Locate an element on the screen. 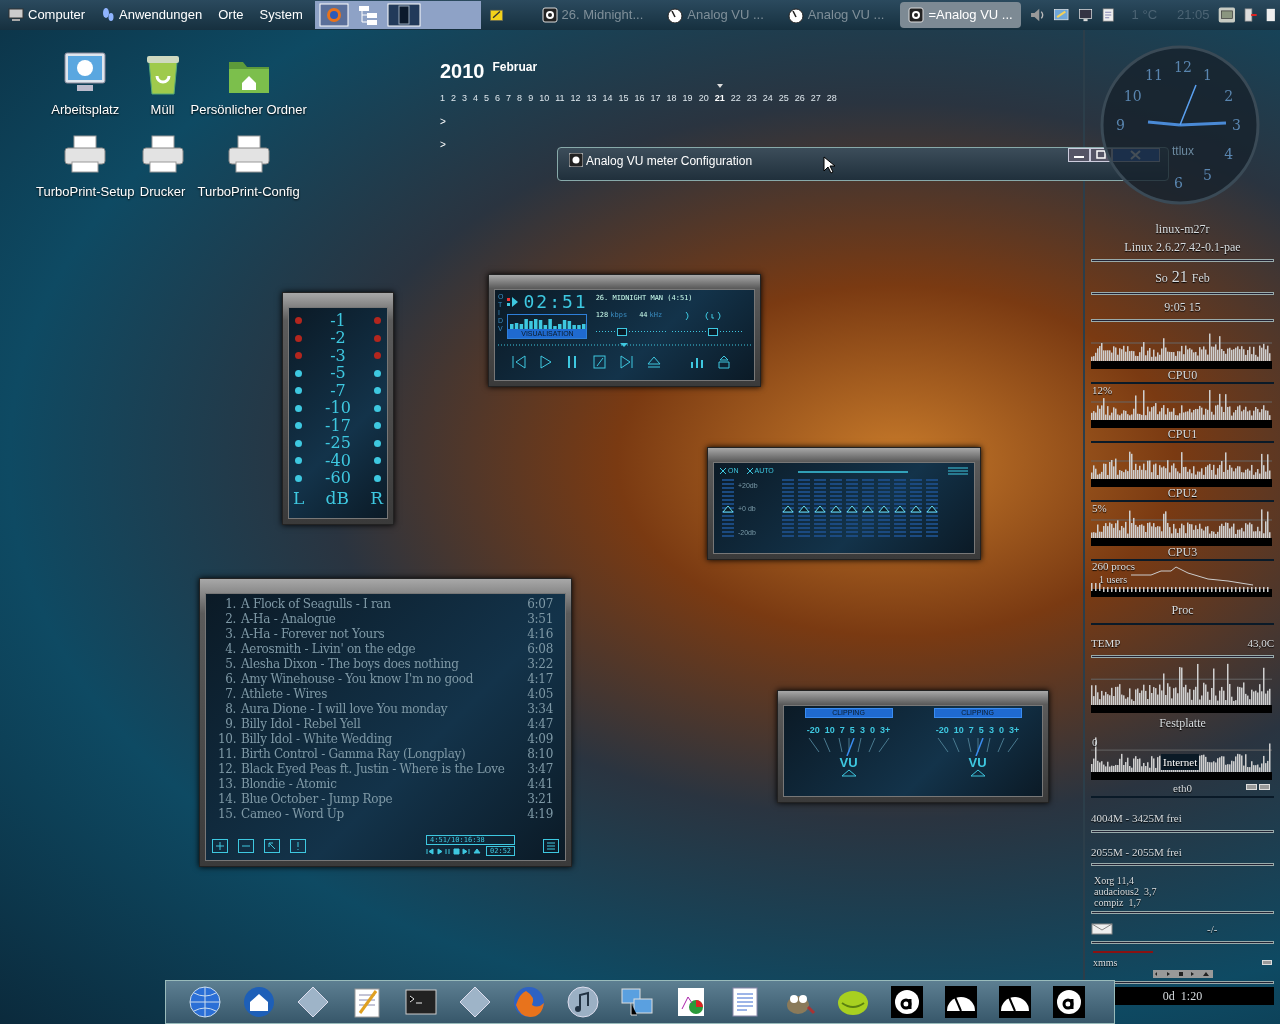 The image size is (1280, 1024). calendar-day: 15 is located at coordinates (623, 99).